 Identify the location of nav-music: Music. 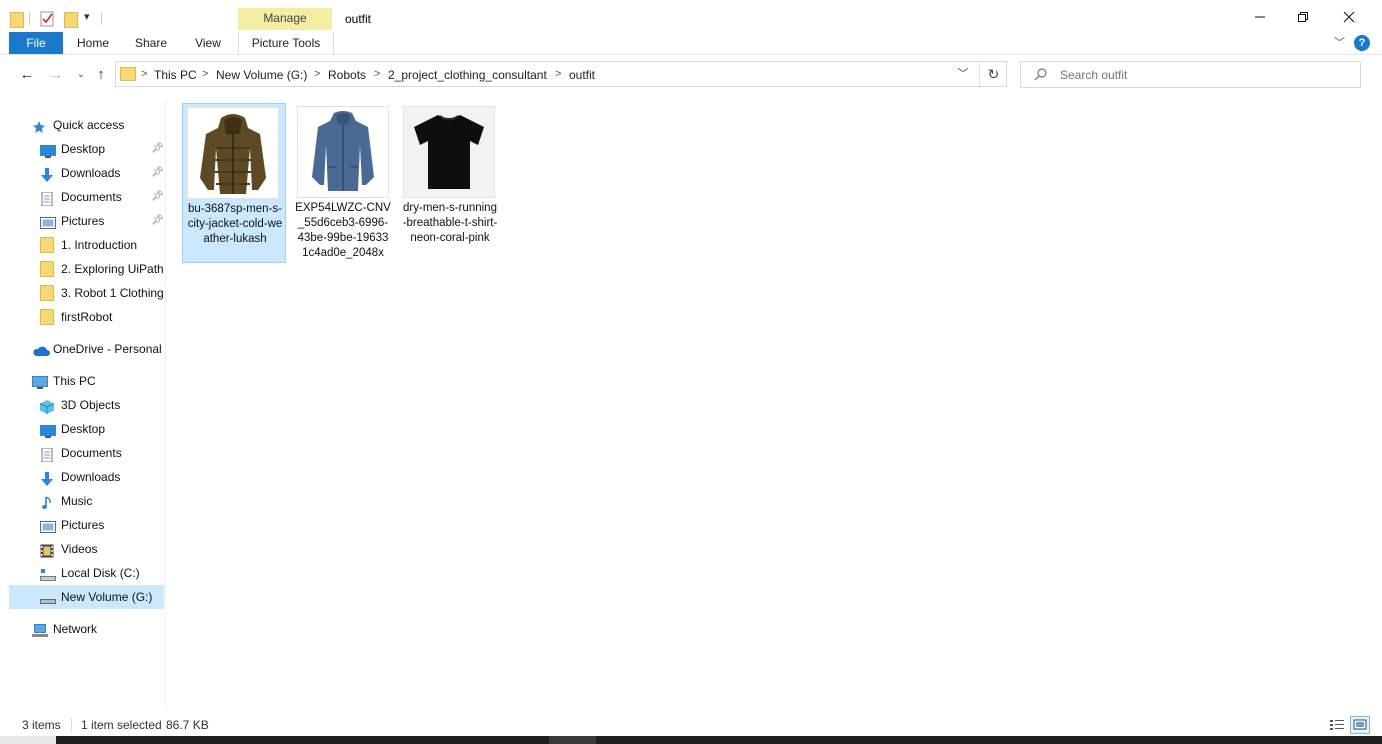
(86, 501).